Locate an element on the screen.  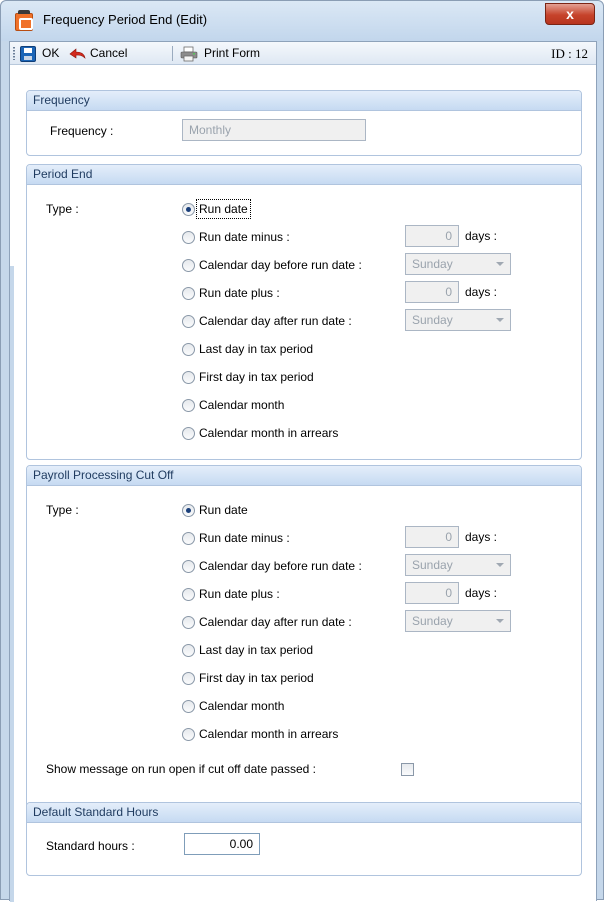
period-end-plus-days-input: 0 is located at coordinates (432, 292).